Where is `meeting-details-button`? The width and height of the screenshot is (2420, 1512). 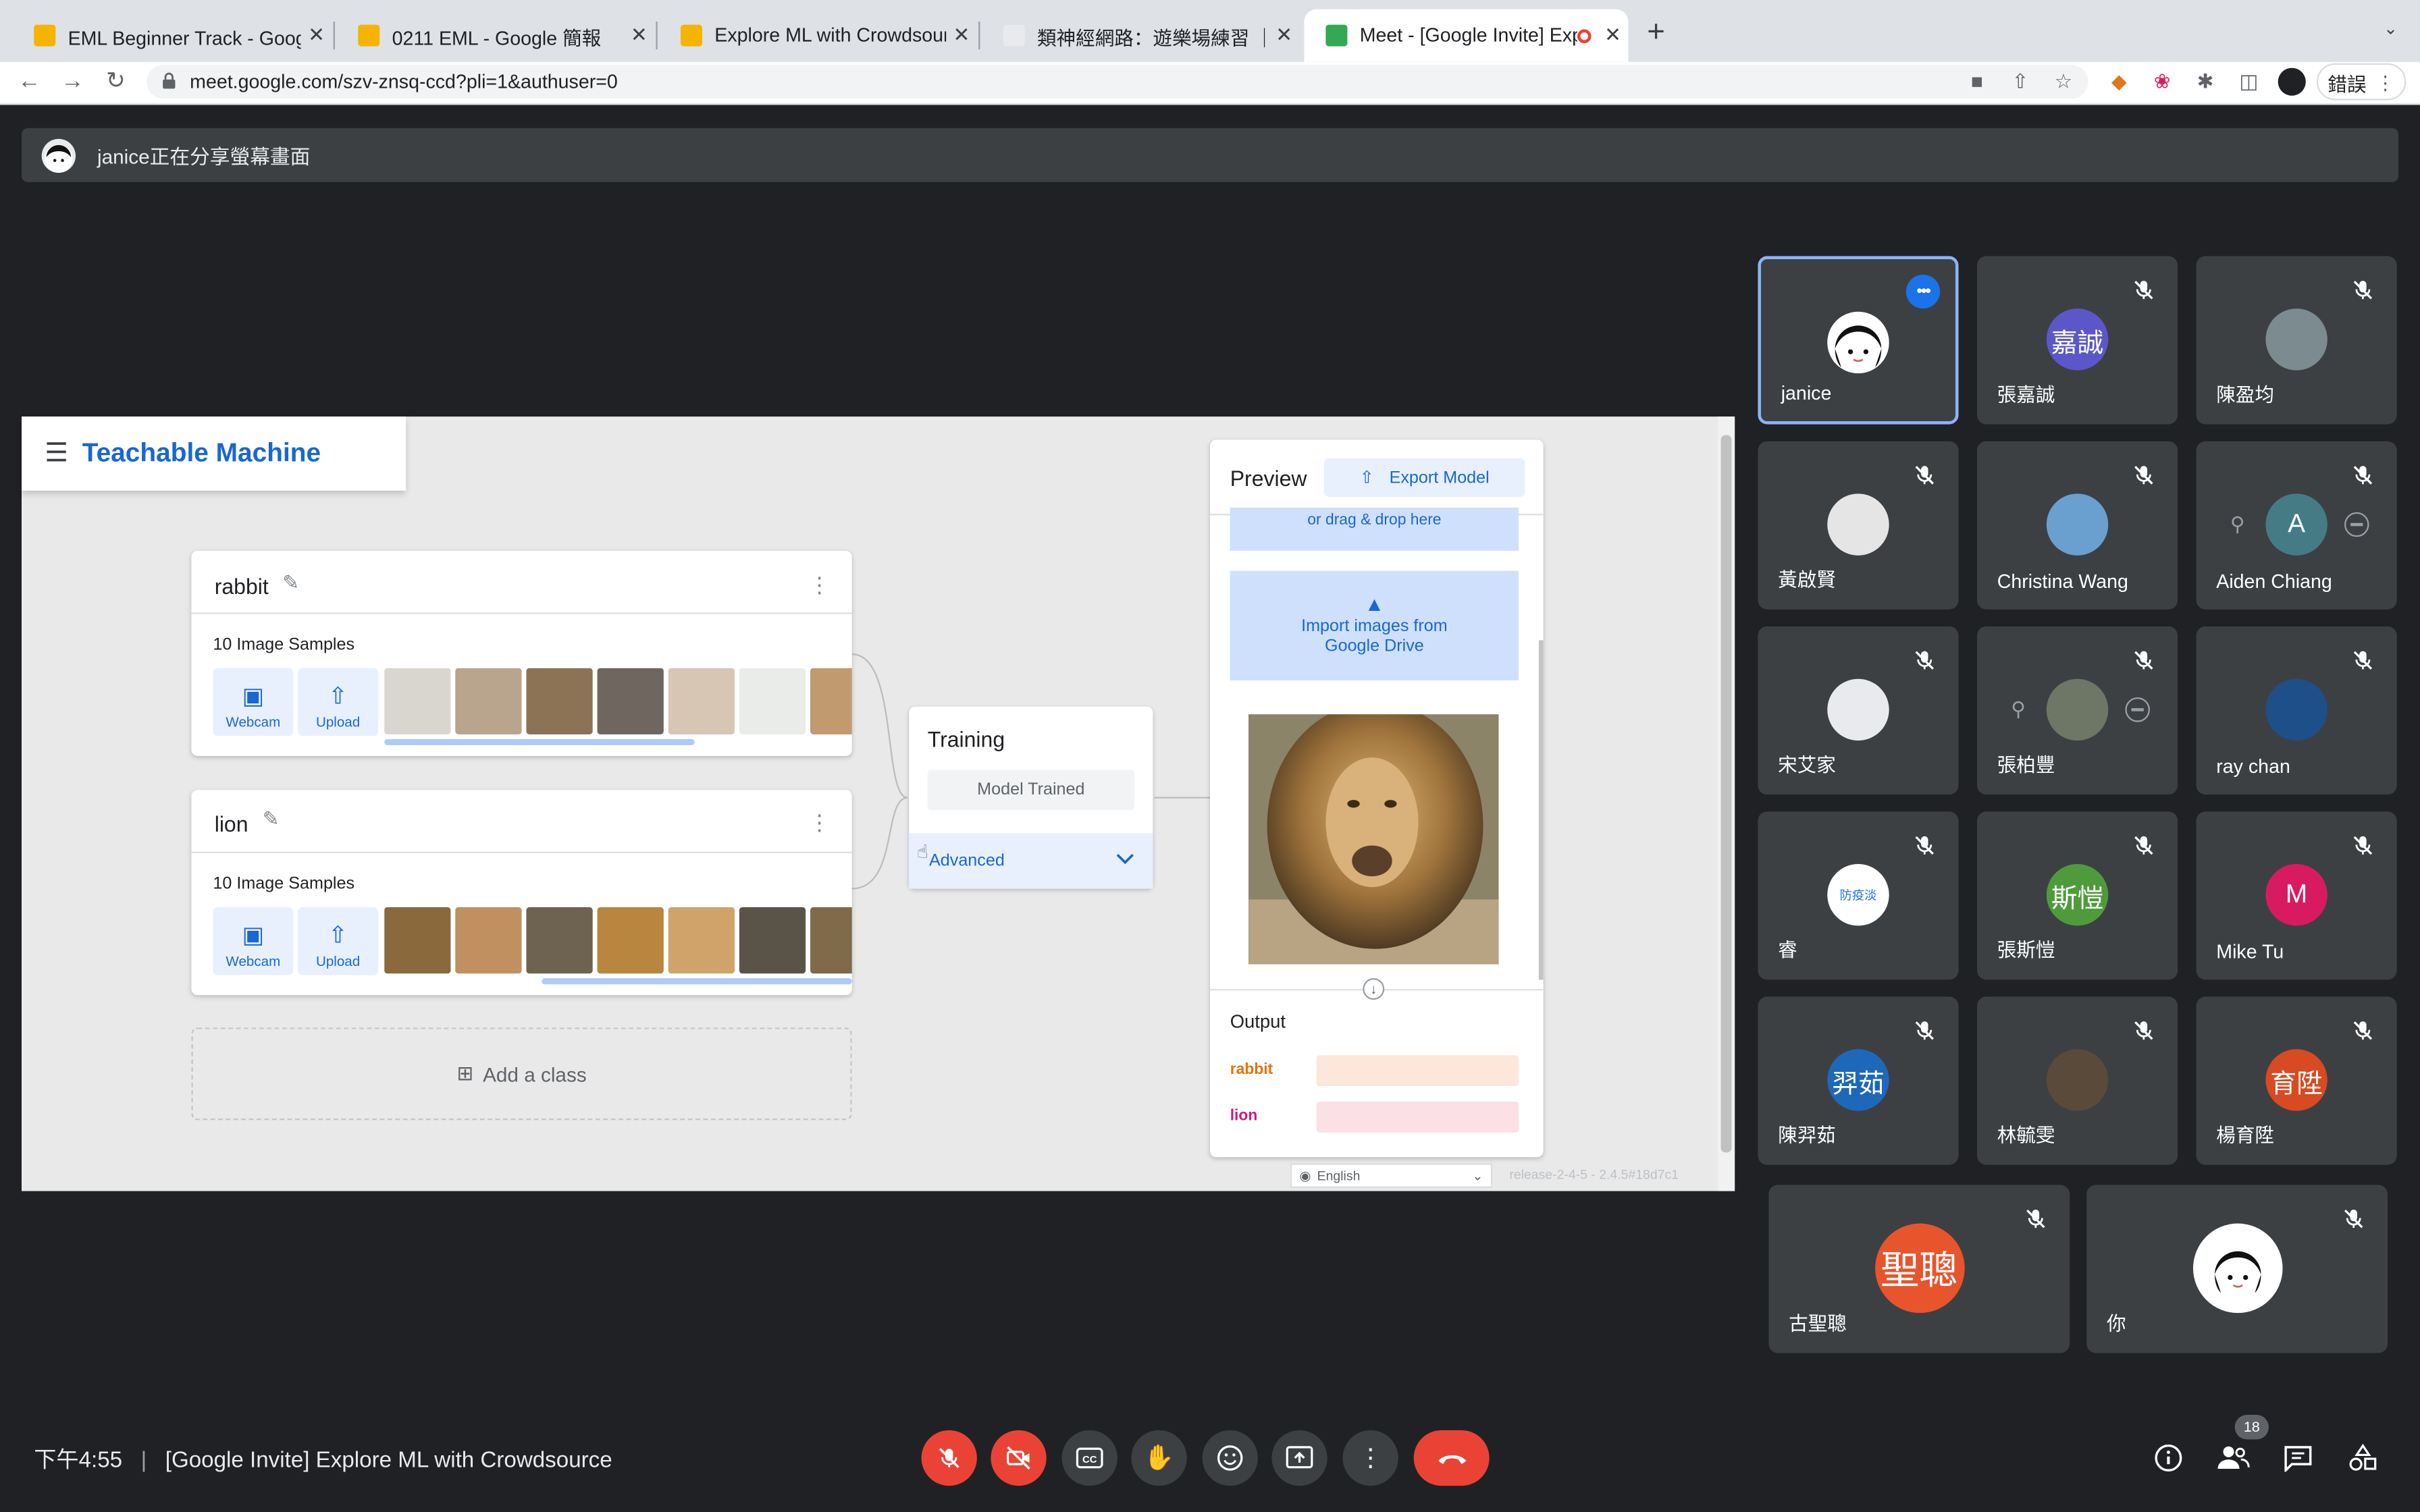 meeting-details-button is located at coordinates (2168, 1458).